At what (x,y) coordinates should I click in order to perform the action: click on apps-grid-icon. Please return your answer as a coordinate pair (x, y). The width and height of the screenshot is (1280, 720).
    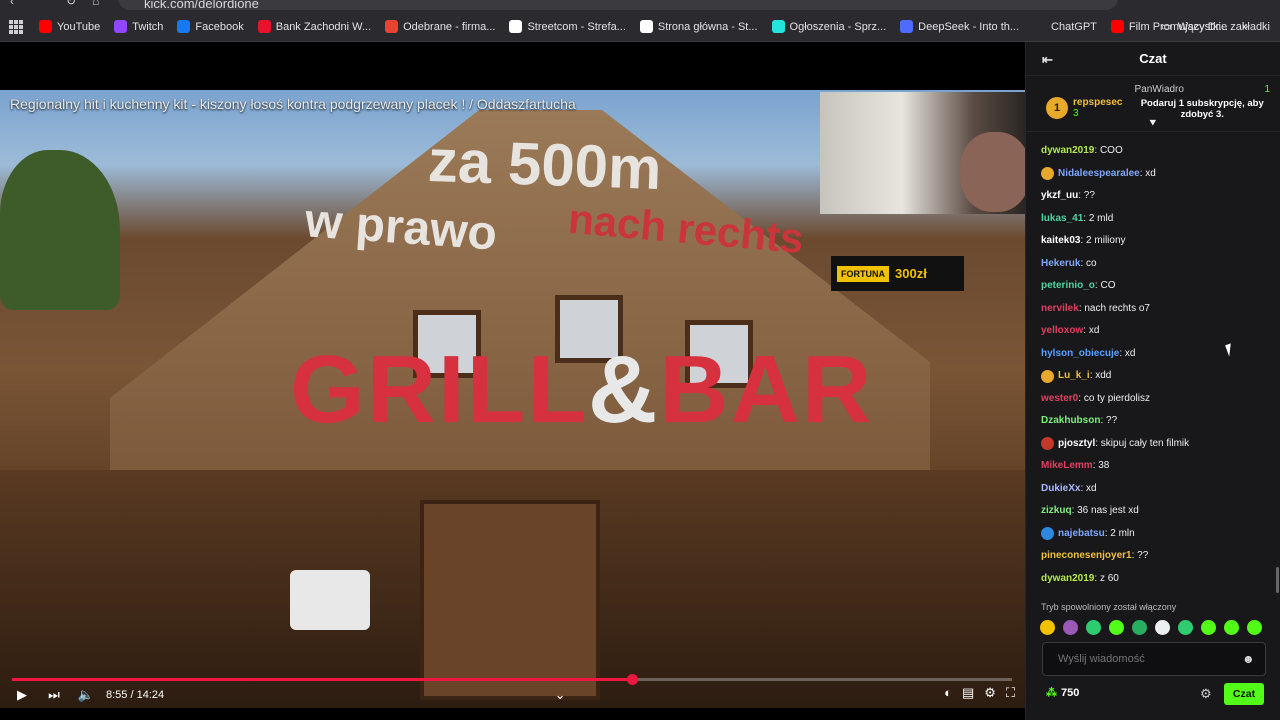
    Looking at the image, I should click on (16, 26).